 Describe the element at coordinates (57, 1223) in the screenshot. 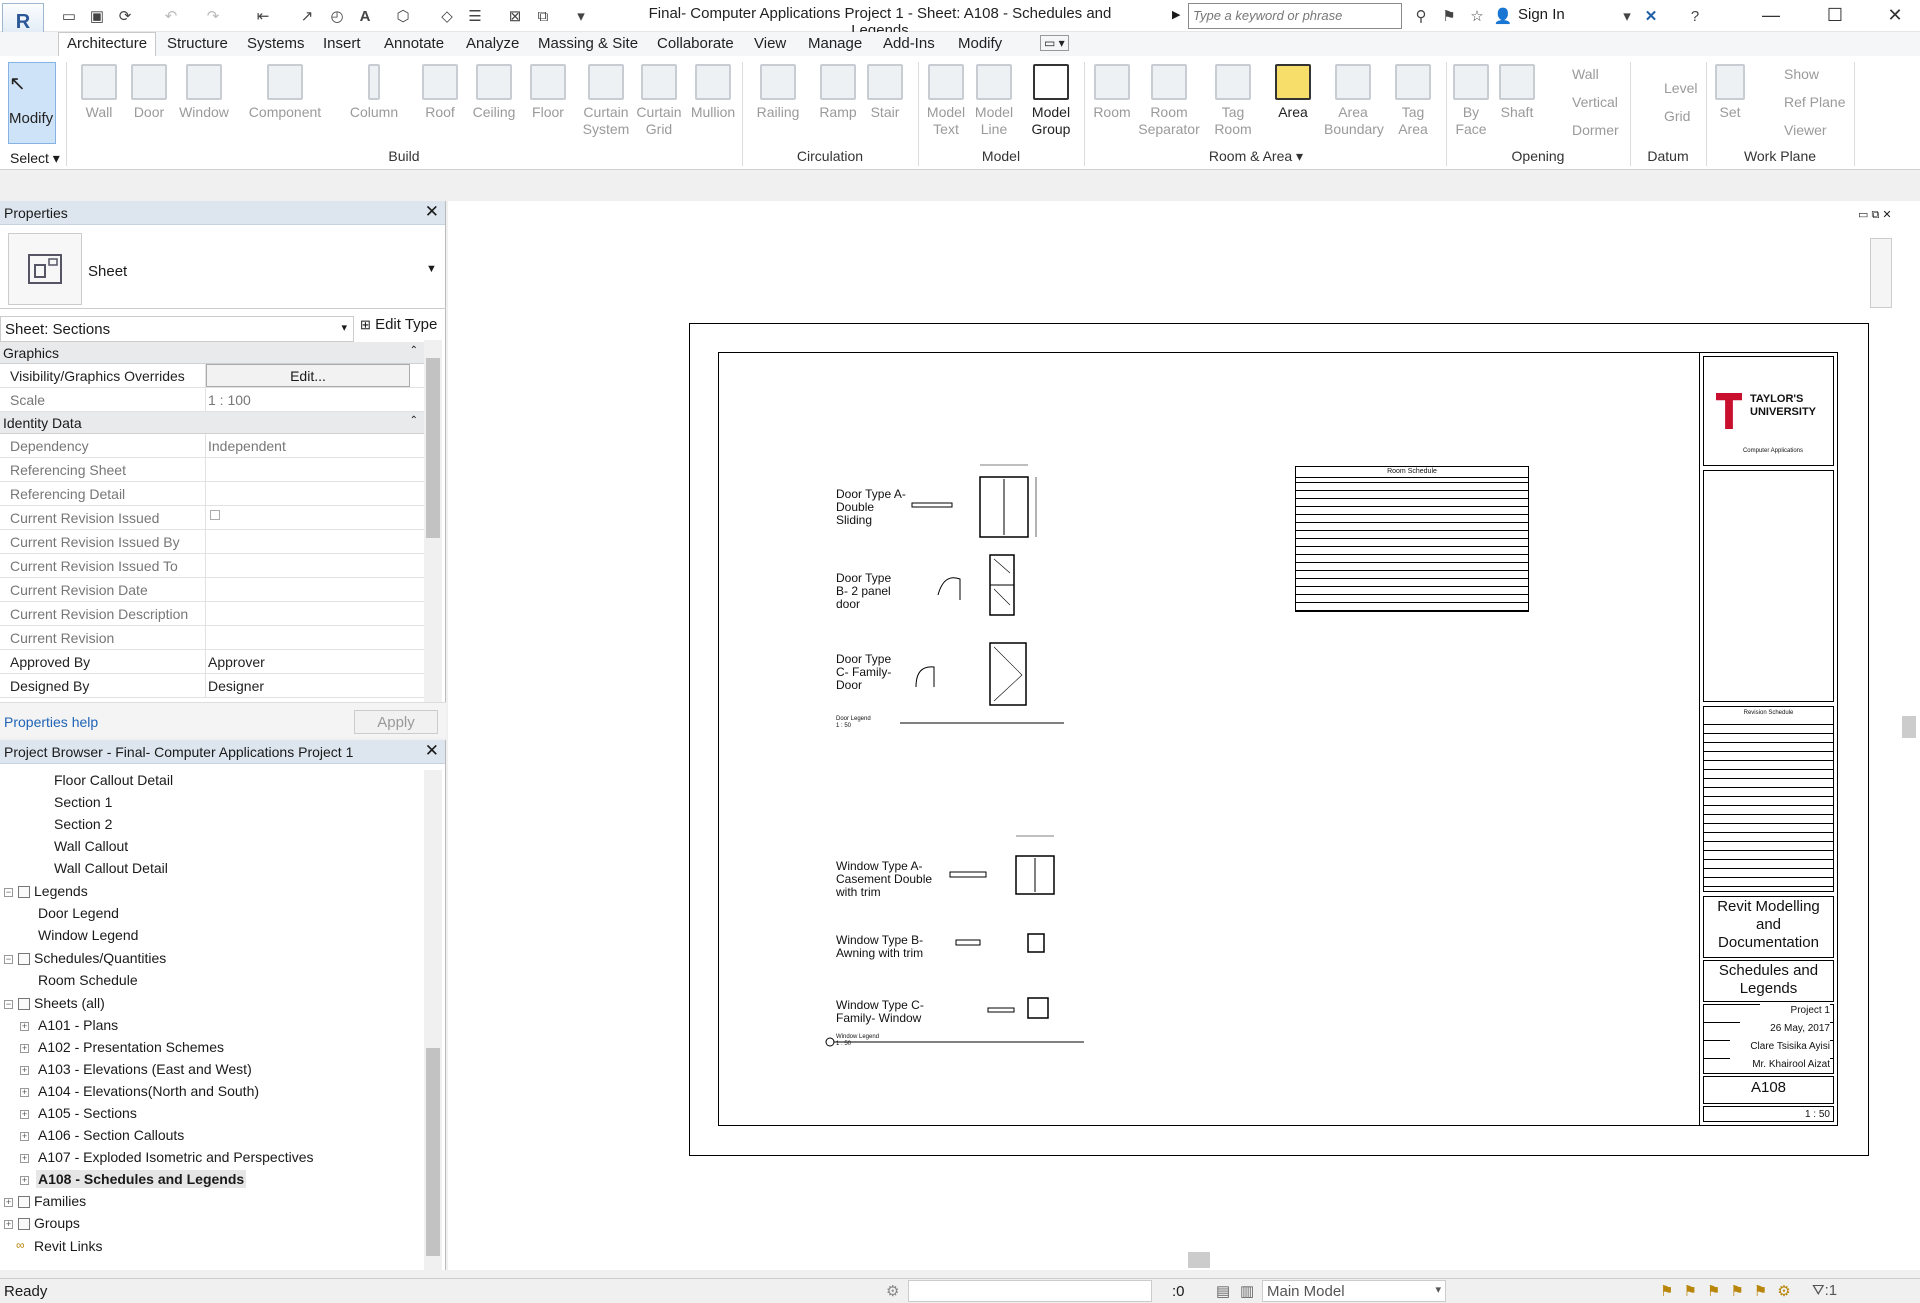

I see `tree-item-groups: Groups` at that location.